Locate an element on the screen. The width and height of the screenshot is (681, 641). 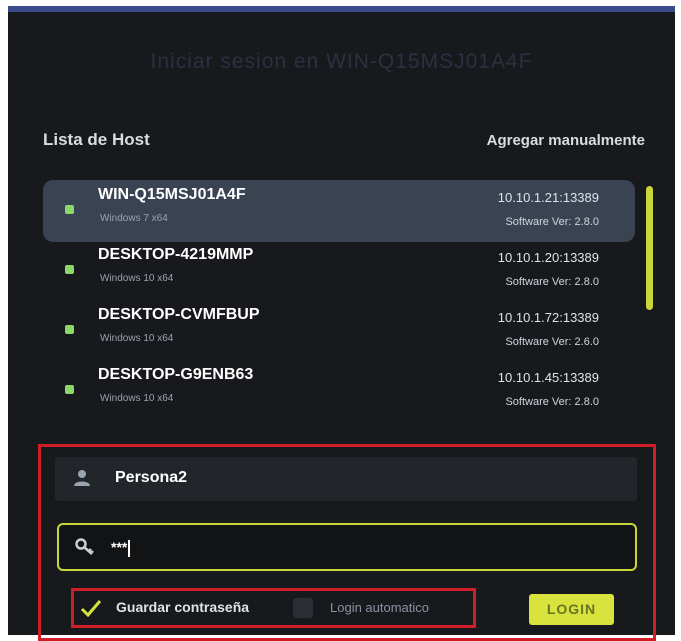
host-address: 10.10.1.45:13389 is located at coordinates (548, 377).